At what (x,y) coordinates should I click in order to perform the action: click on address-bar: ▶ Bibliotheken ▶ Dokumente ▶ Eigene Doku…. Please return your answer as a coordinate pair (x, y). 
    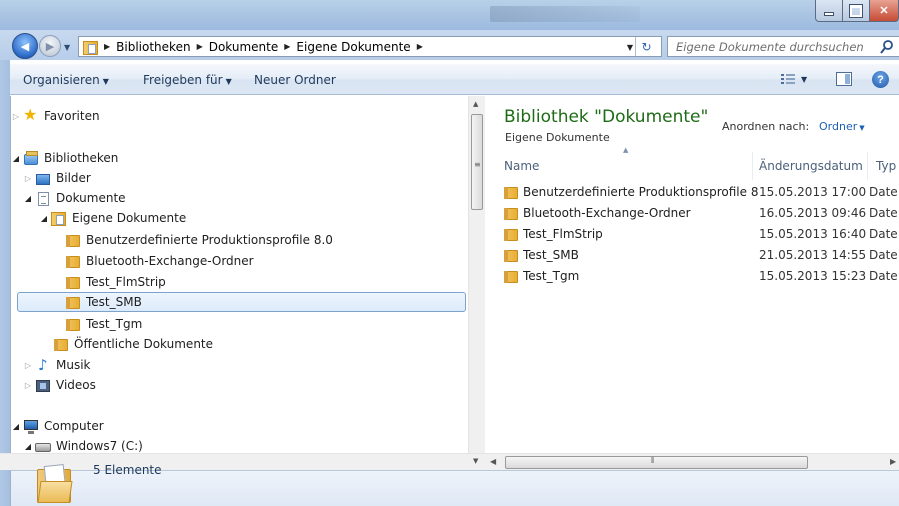
    Looking at the image, I should click on (370, 46).